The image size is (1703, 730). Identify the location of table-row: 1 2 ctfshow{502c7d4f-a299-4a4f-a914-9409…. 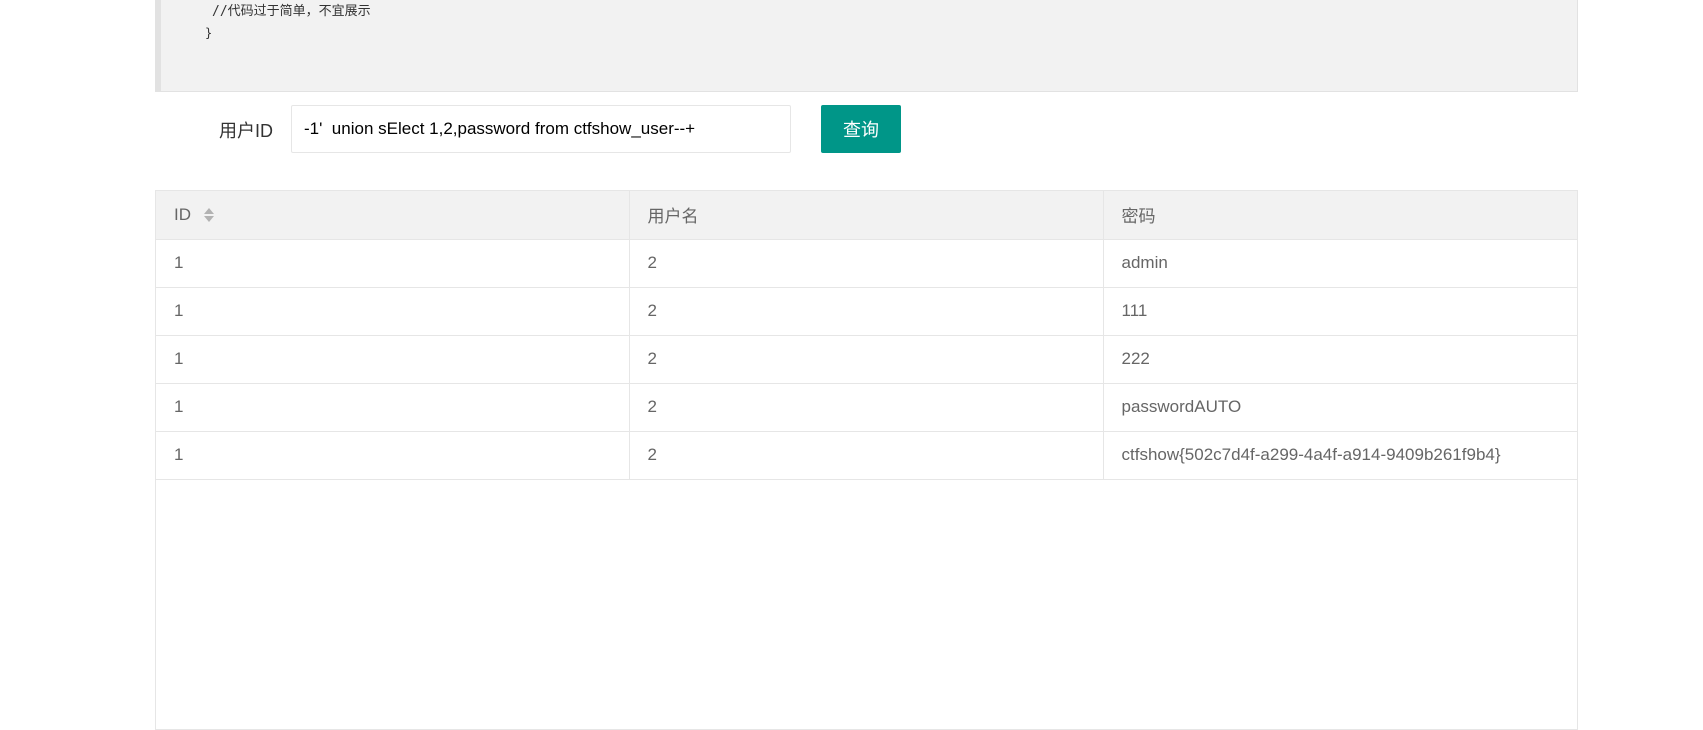
(866, 455).